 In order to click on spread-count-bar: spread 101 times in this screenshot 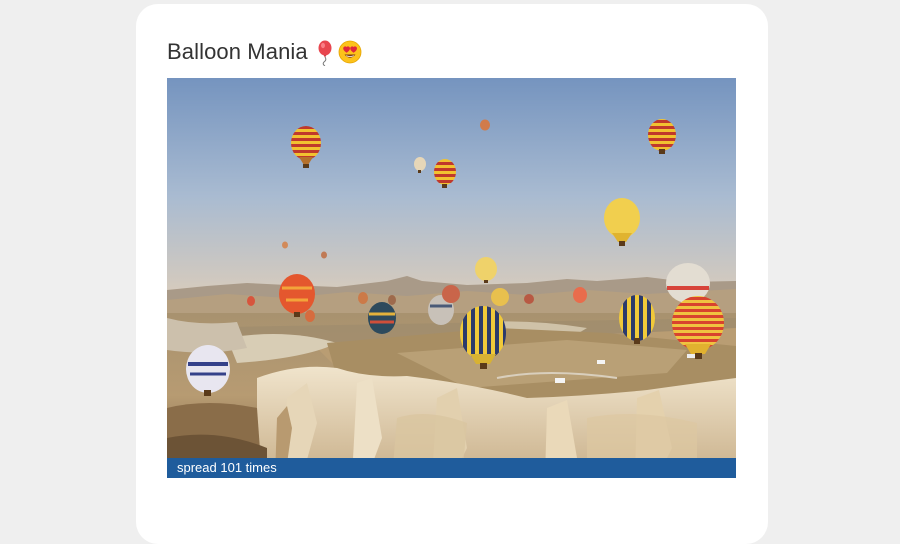, I will do `click(451, 468)`.